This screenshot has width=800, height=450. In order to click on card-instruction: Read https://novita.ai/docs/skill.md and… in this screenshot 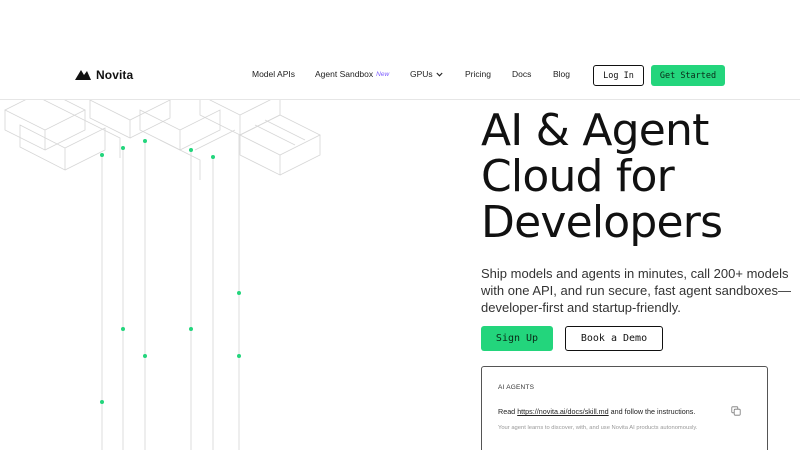, I will do `click(596, 411)`.